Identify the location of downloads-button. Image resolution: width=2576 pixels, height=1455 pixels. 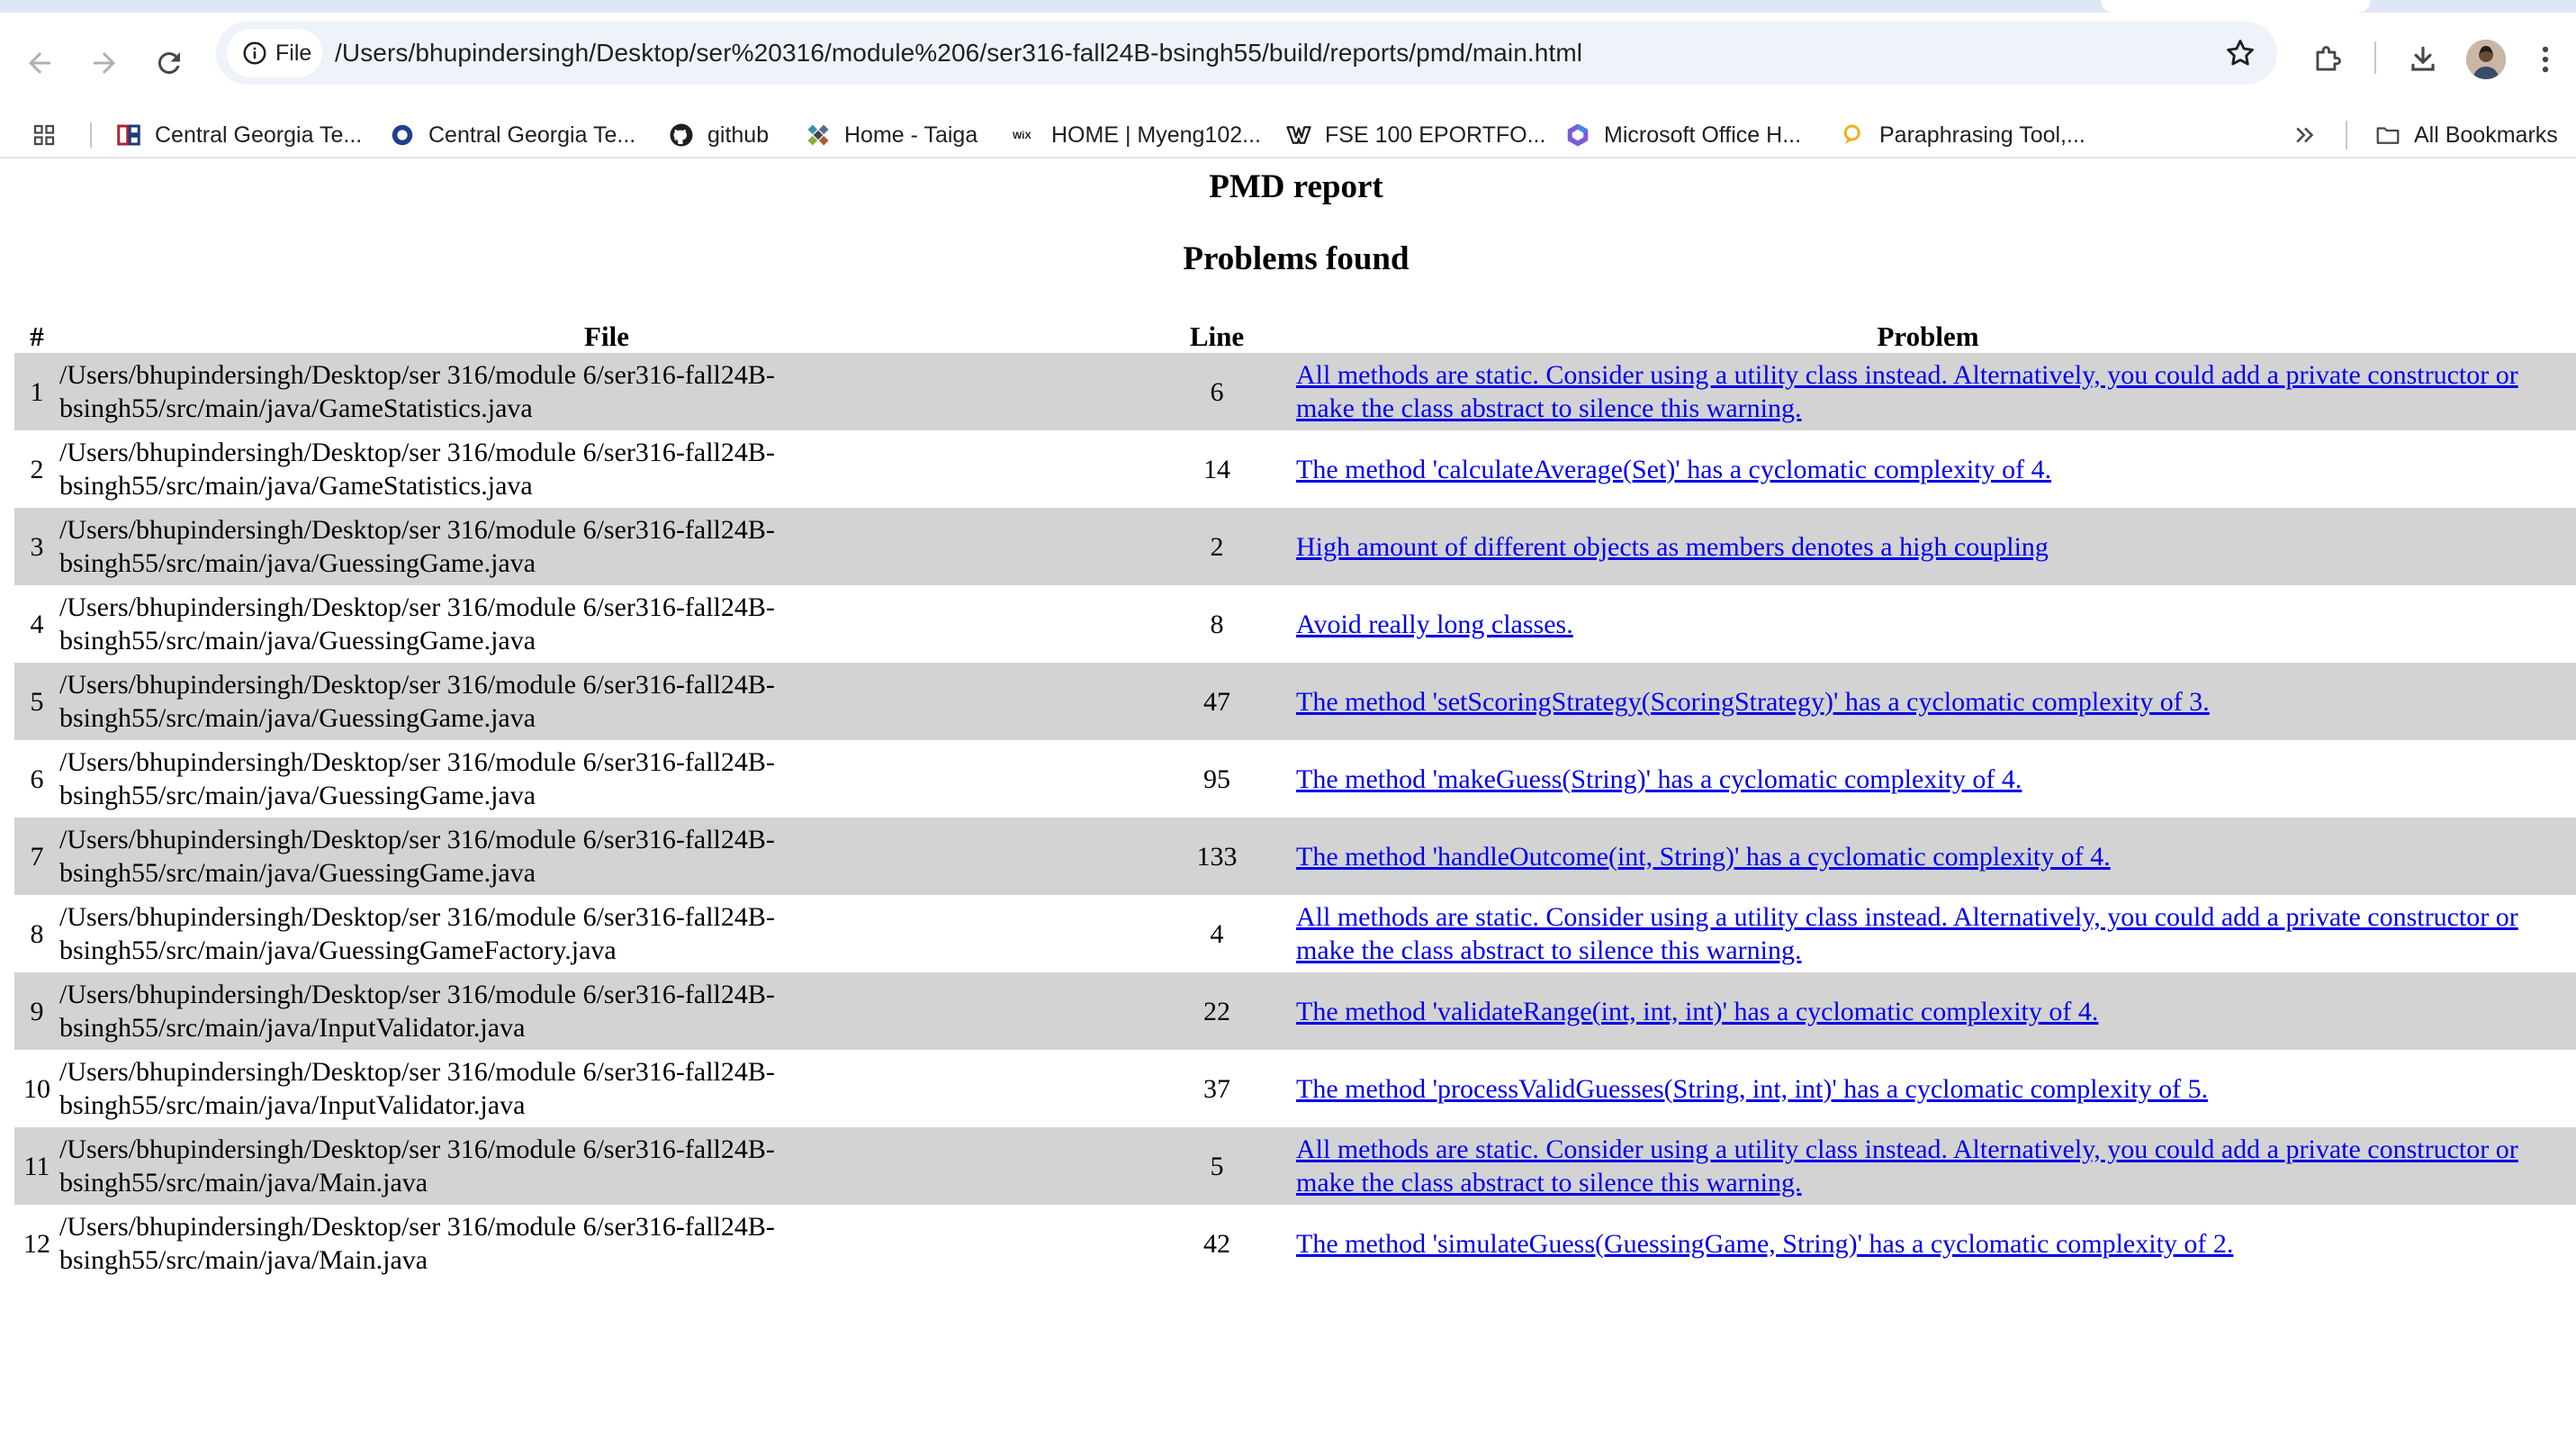
(2423, 60).